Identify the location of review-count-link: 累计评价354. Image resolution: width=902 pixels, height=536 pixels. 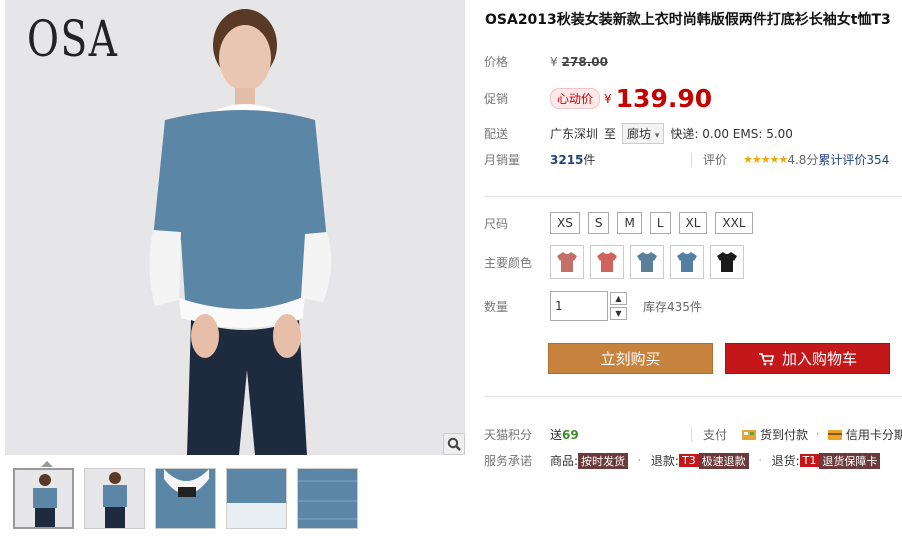
(853, 159).